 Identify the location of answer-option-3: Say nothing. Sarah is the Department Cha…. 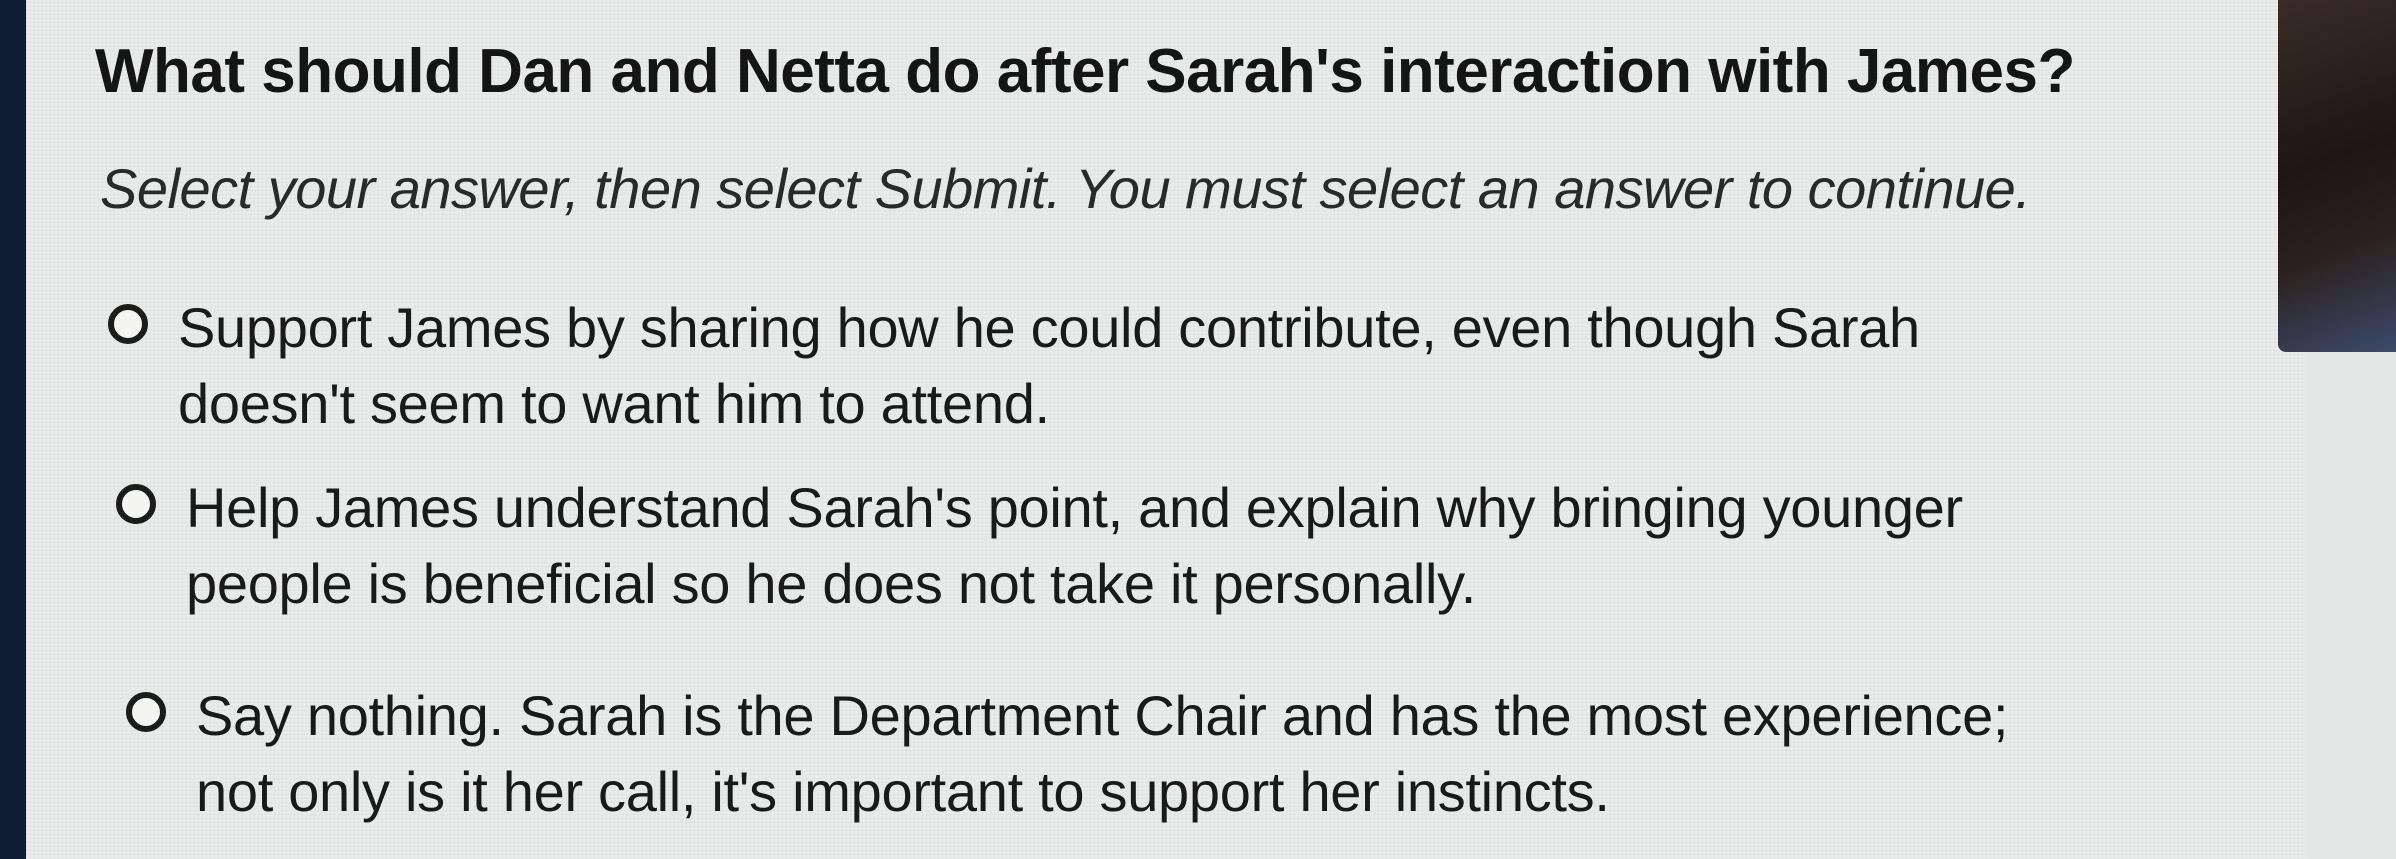
(1106, 754).